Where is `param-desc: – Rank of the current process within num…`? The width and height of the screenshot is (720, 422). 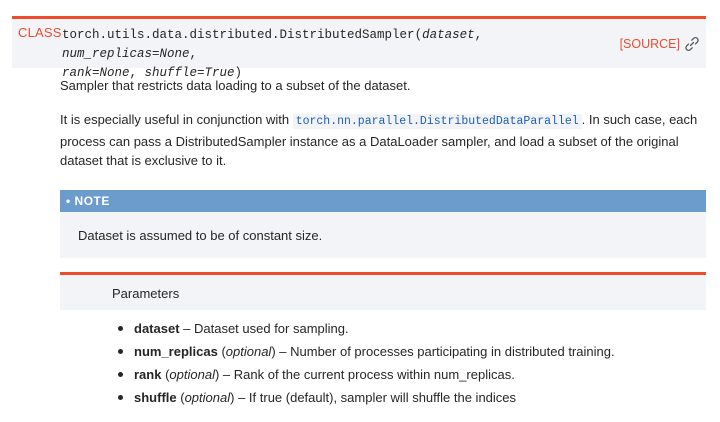 param-desc: – Rank of the current process within num… is located at coordinates (367, 374).